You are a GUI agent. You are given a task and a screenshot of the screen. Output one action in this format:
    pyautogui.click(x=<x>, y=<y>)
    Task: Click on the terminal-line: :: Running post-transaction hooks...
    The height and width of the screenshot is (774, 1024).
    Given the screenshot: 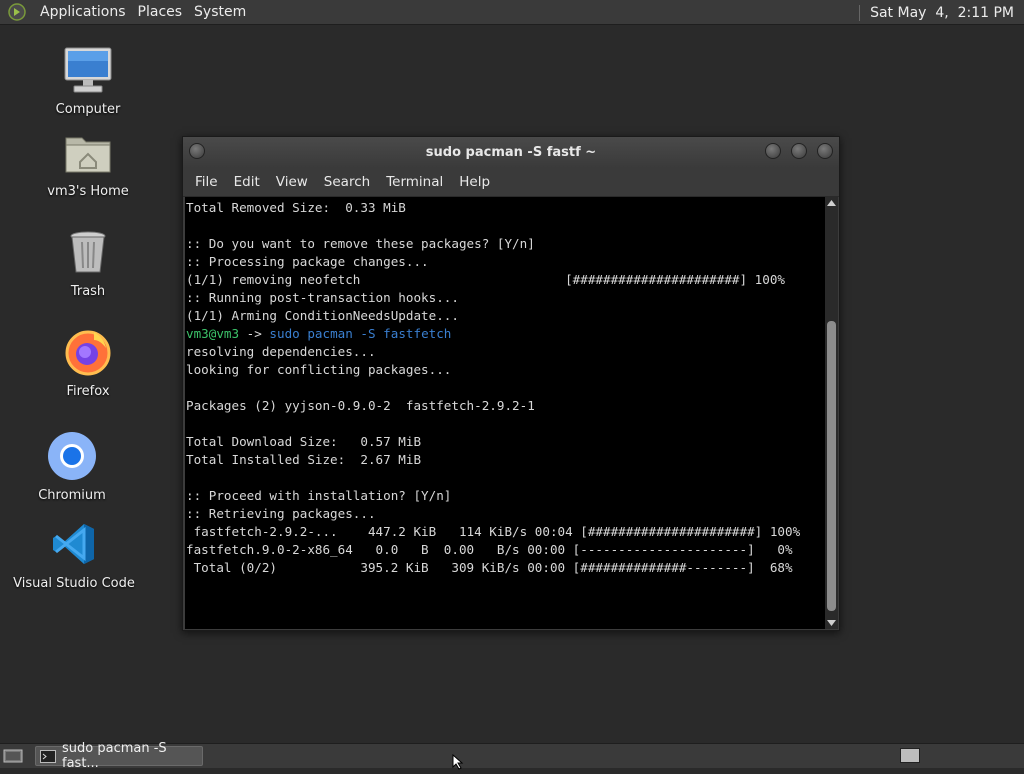 What is the action you would take?
    pyautogui.click(x=322, y=297)
    